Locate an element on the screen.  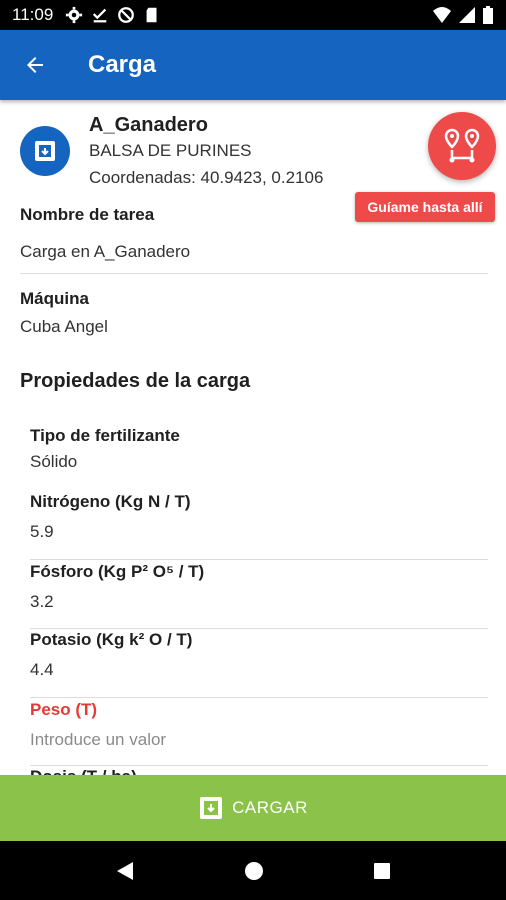
home-circle-icon is located at coordinates (254, 871).